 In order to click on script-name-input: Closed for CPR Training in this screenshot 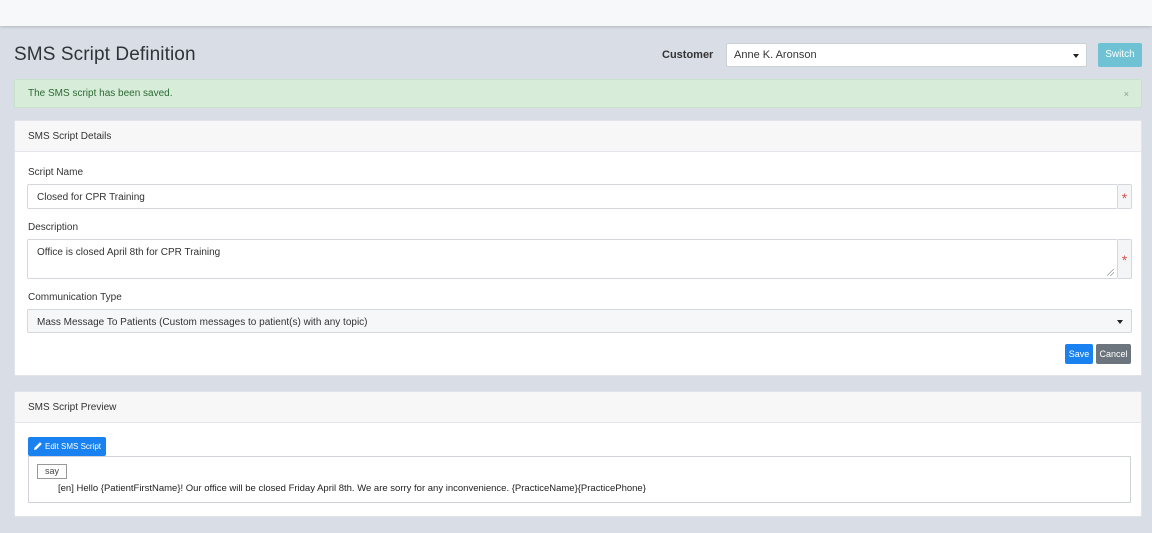, I will do `click(572, 196)`.